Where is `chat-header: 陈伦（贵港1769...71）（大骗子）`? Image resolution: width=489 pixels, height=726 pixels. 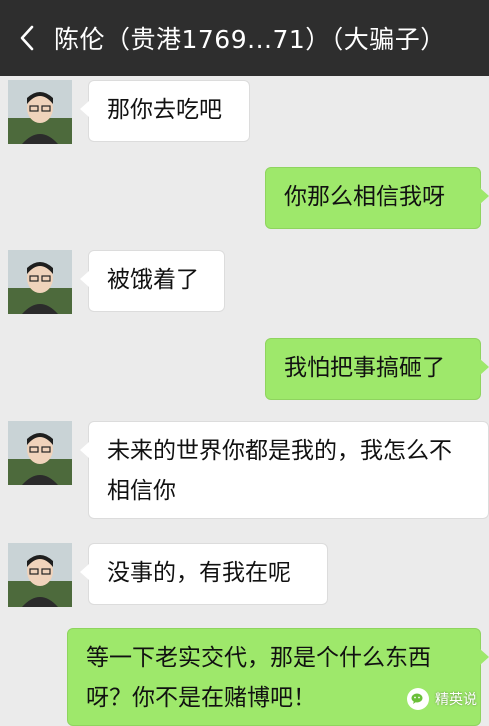 chat-header: 陈伦（贵港1769...71）（大骗子） is located at coordinates (244, 38).